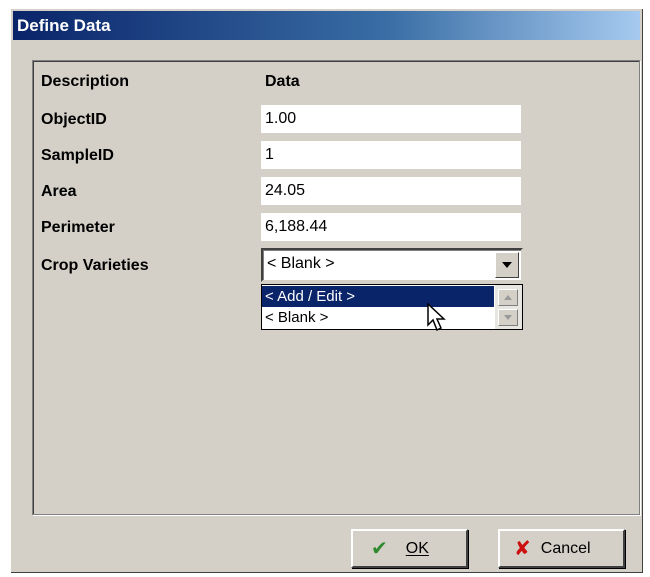 The image size is (650, 577). Describe the element at coordinates (301, 263) in the screenshot. I see `combo-selected-value: < Blank >` at that location.